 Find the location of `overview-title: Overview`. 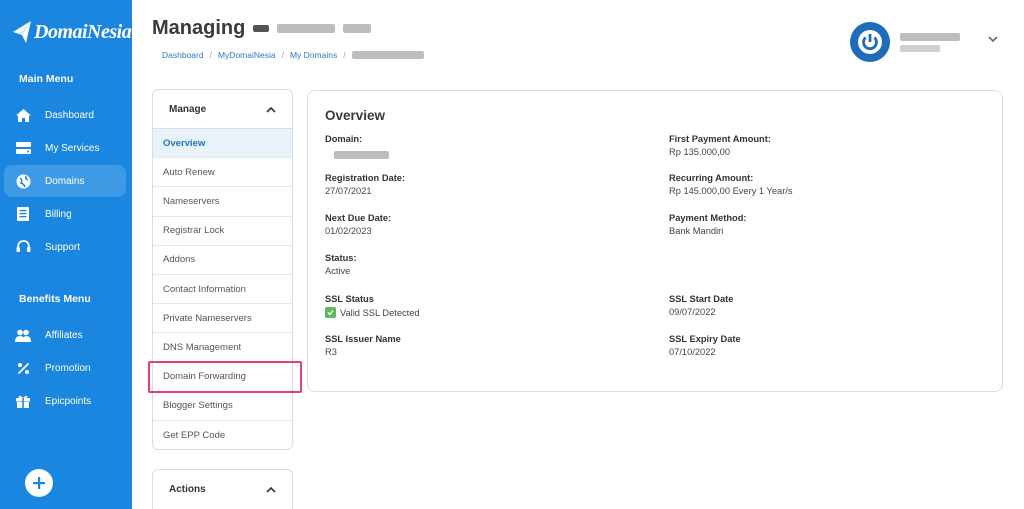

overview-title: Overview is located at coordinates (355, 115).